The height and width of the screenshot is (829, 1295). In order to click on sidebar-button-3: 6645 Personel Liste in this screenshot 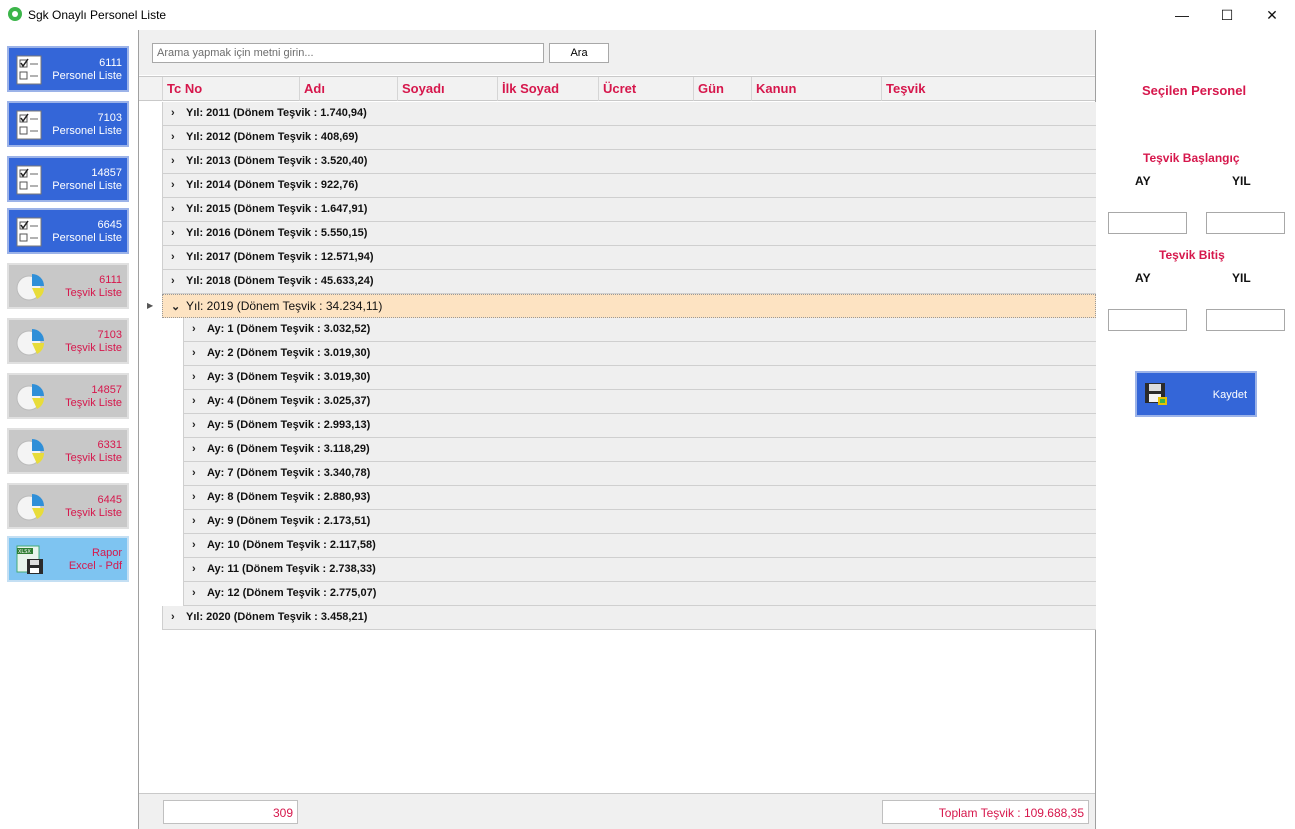, I will do `click(68, 231)`.